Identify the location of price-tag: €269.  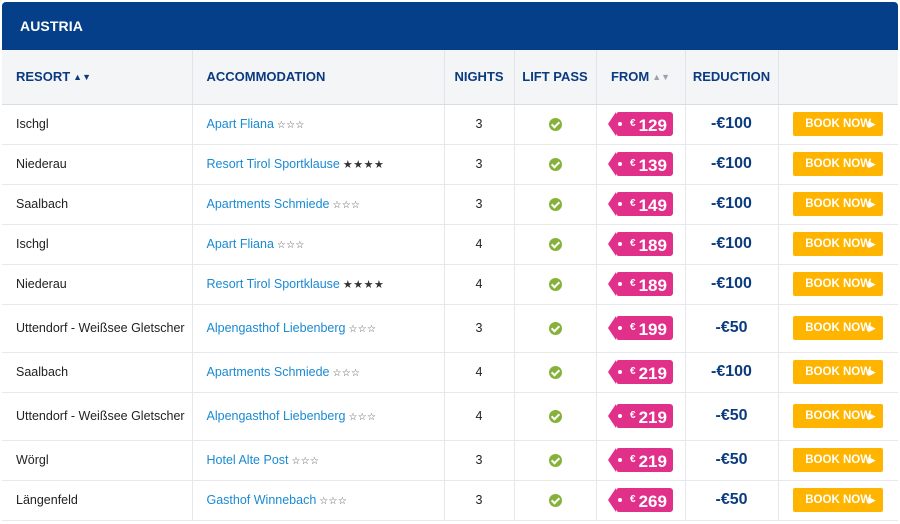
(640, 500).